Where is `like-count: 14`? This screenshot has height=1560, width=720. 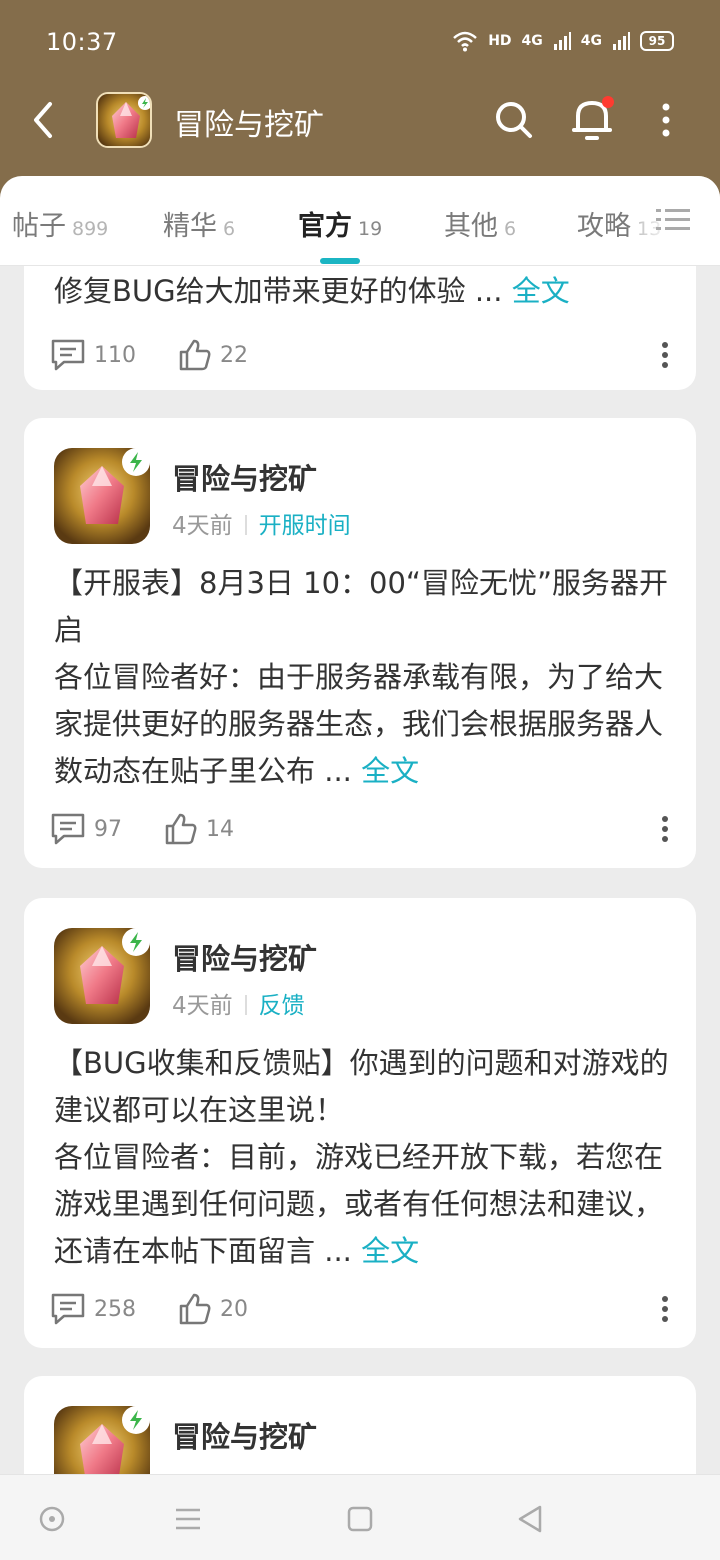 like-count: 14 is located at coordinates (199, 829).